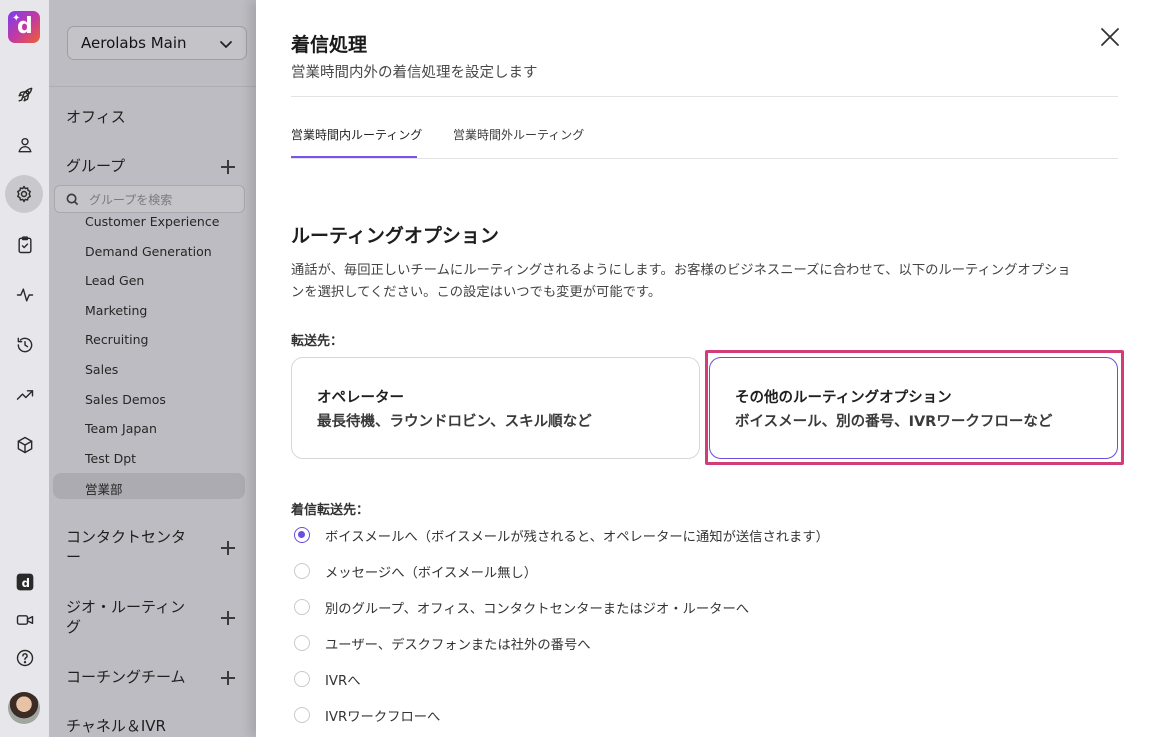 The image size is (1156, 737). Describe the element at coordinates (329, 45) in the screenshot. I see `page-title: 着信処理` at that location.